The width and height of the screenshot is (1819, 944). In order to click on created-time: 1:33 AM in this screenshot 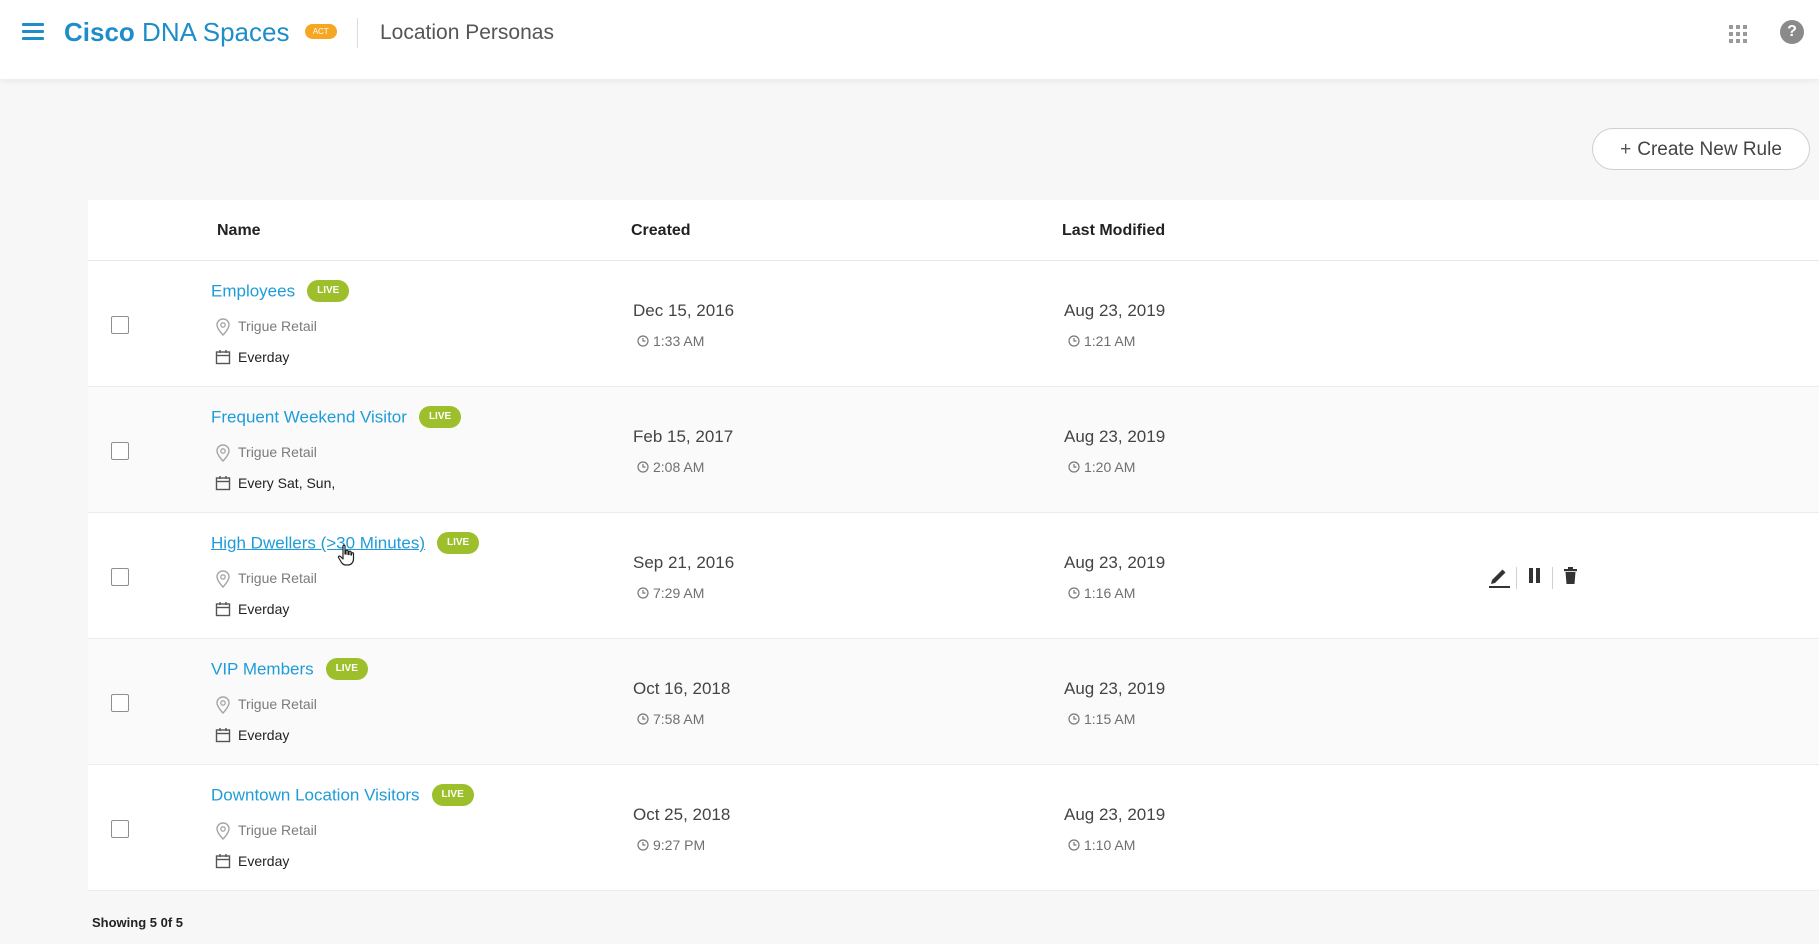, I will do `click(670, 341)`.